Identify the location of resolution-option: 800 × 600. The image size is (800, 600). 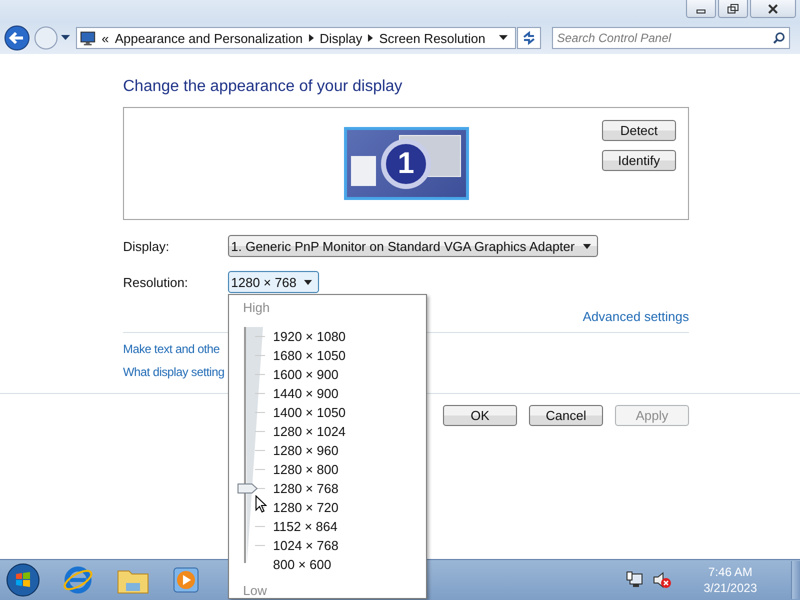
(309, 564).